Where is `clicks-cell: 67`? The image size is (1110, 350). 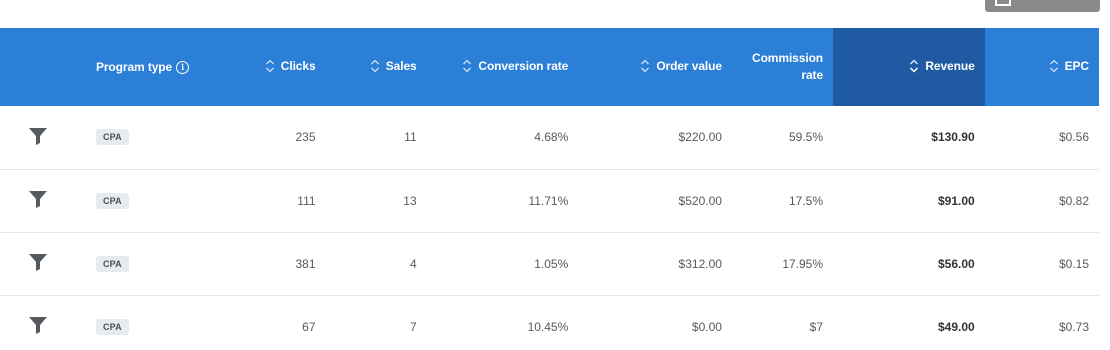 clicks-cell: 67 is located at coordinates (309, 326).